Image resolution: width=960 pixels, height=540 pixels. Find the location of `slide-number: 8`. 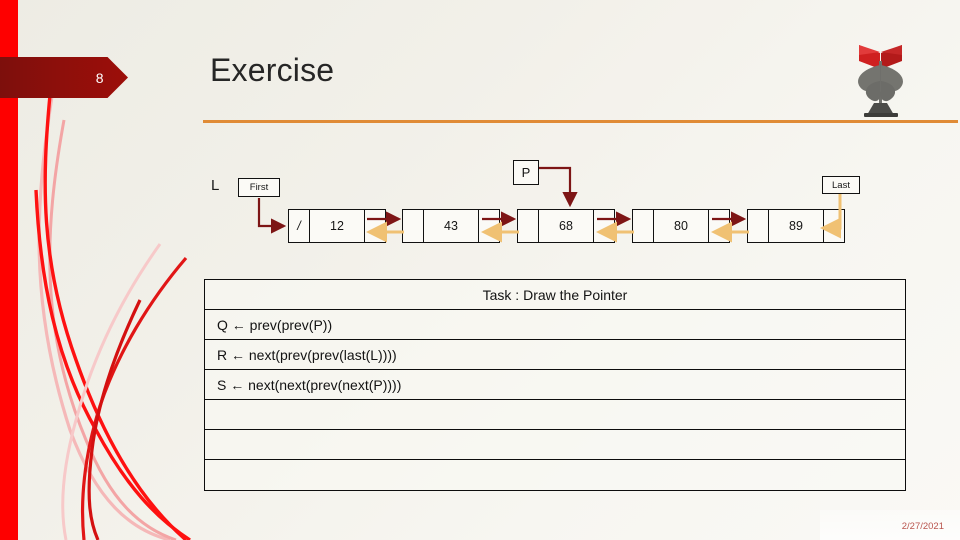

slide-number: 8 is located at coordinates (99, 77).